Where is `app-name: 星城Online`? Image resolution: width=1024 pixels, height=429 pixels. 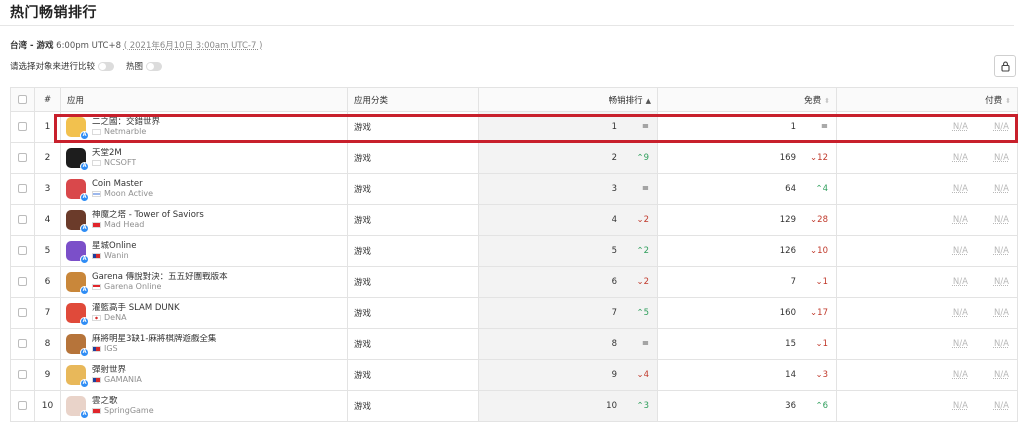
app-name: 星城Online is located at coordinates (114, 246).